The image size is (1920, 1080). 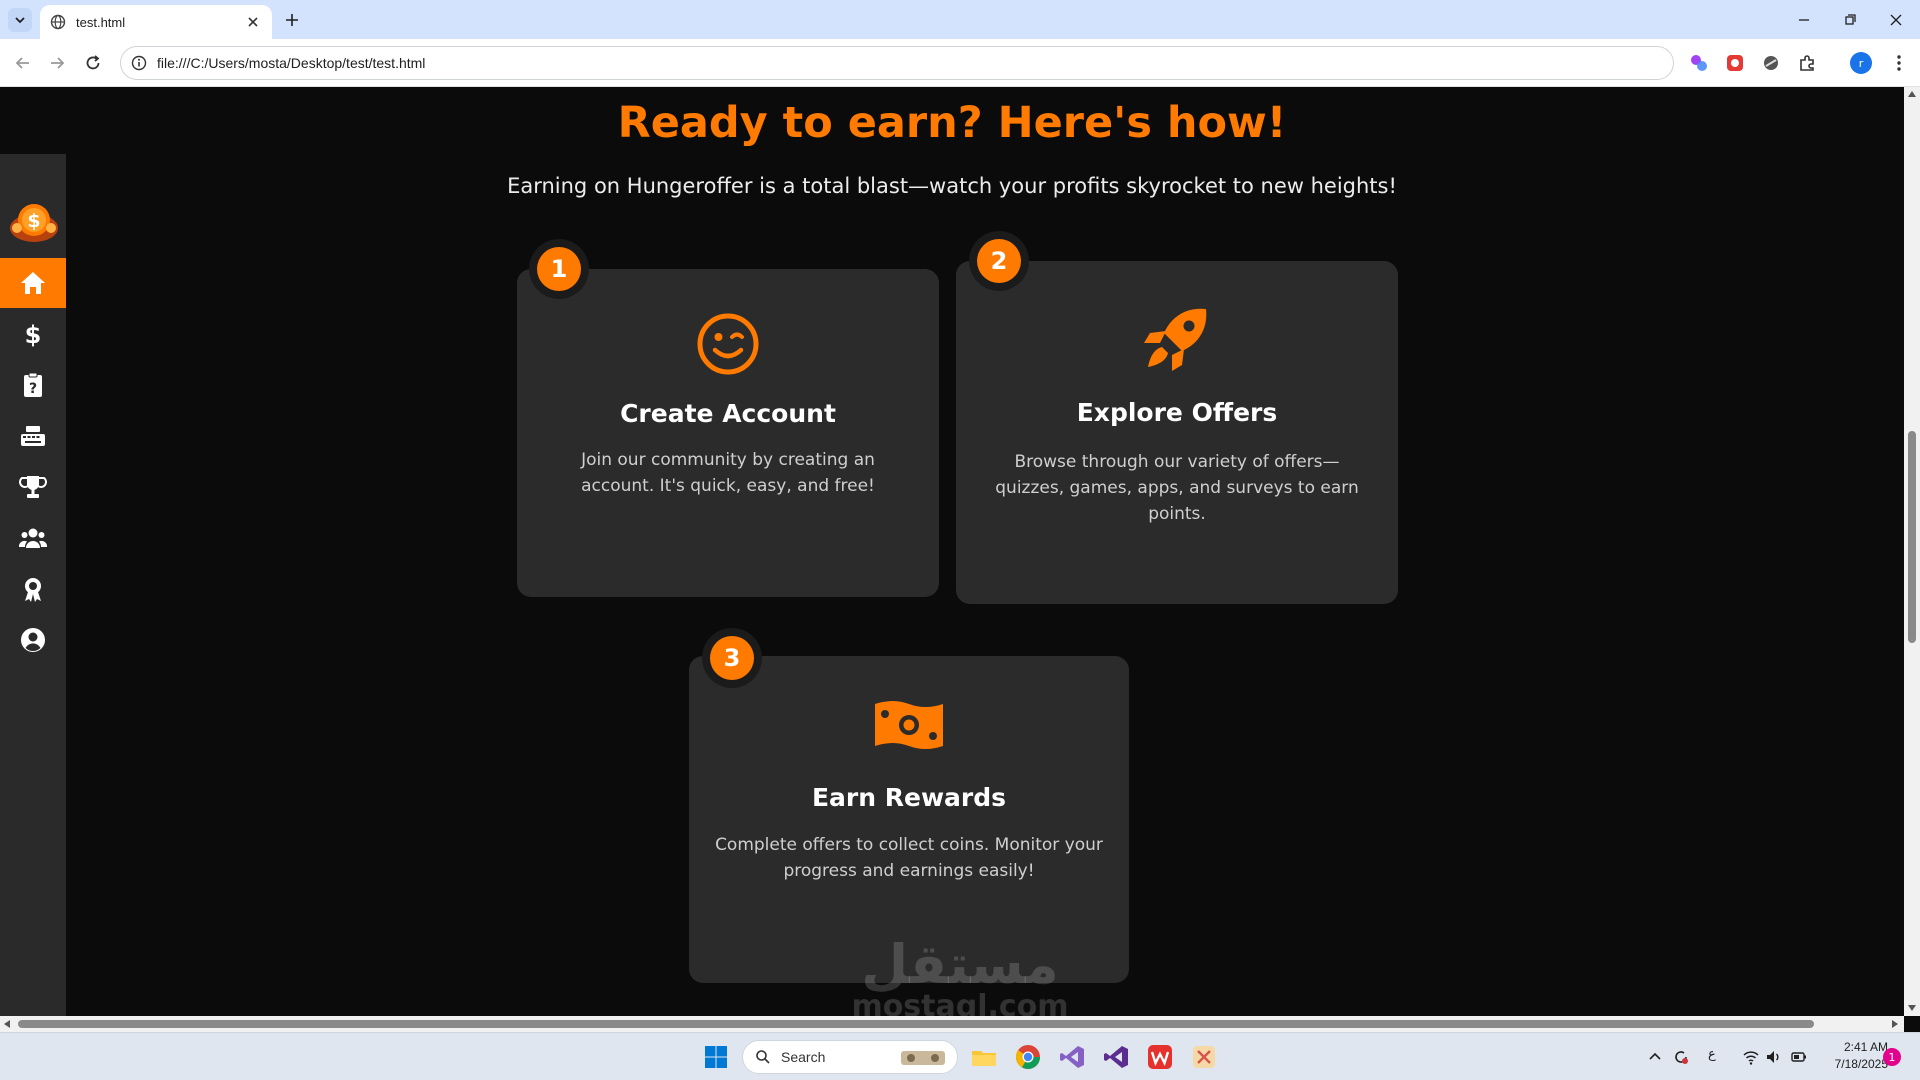 What do you see at coordinates (1912, 94) in the screenshot?
I see `scroll-up-arrow-icon` at bounding box center [1912, 94].